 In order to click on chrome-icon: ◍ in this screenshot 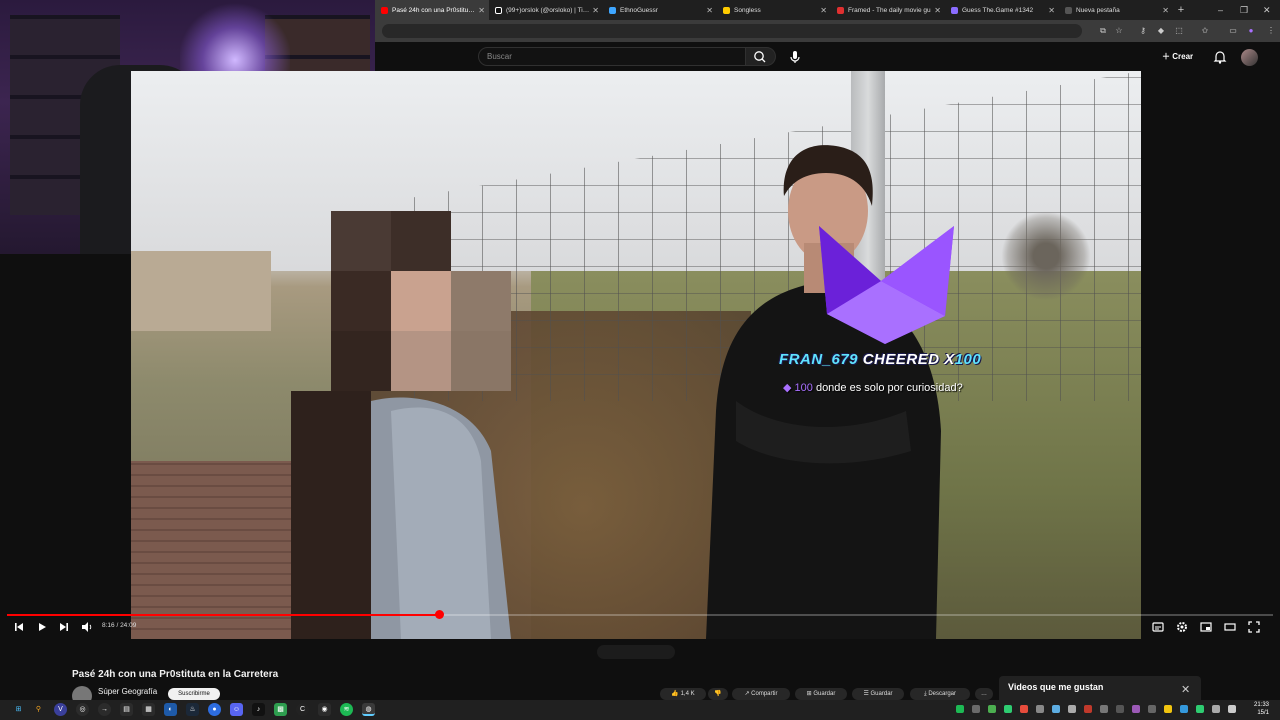, I will do `click(368, 709)`.